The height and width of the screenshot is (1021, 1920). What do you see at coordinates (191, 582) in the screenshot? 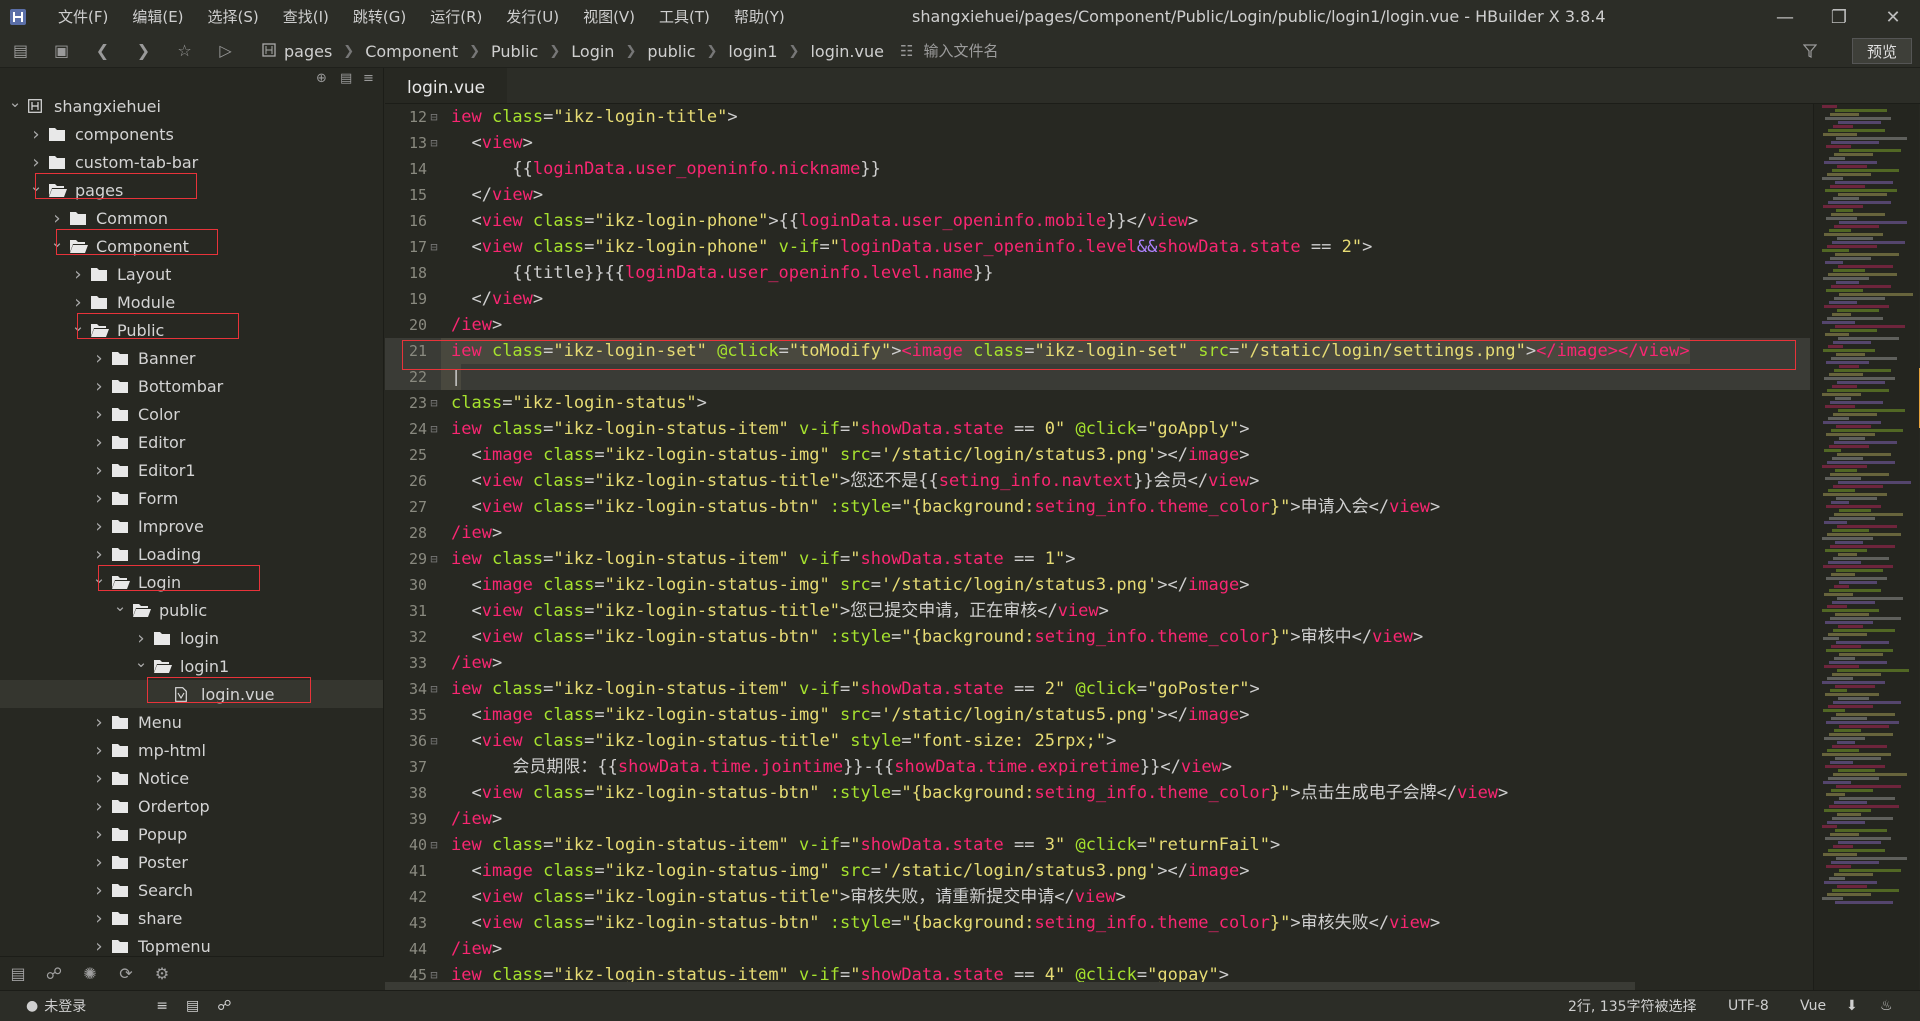
I see `tree-folder-item: ⌄ Login` at bounding box center [191, 582].